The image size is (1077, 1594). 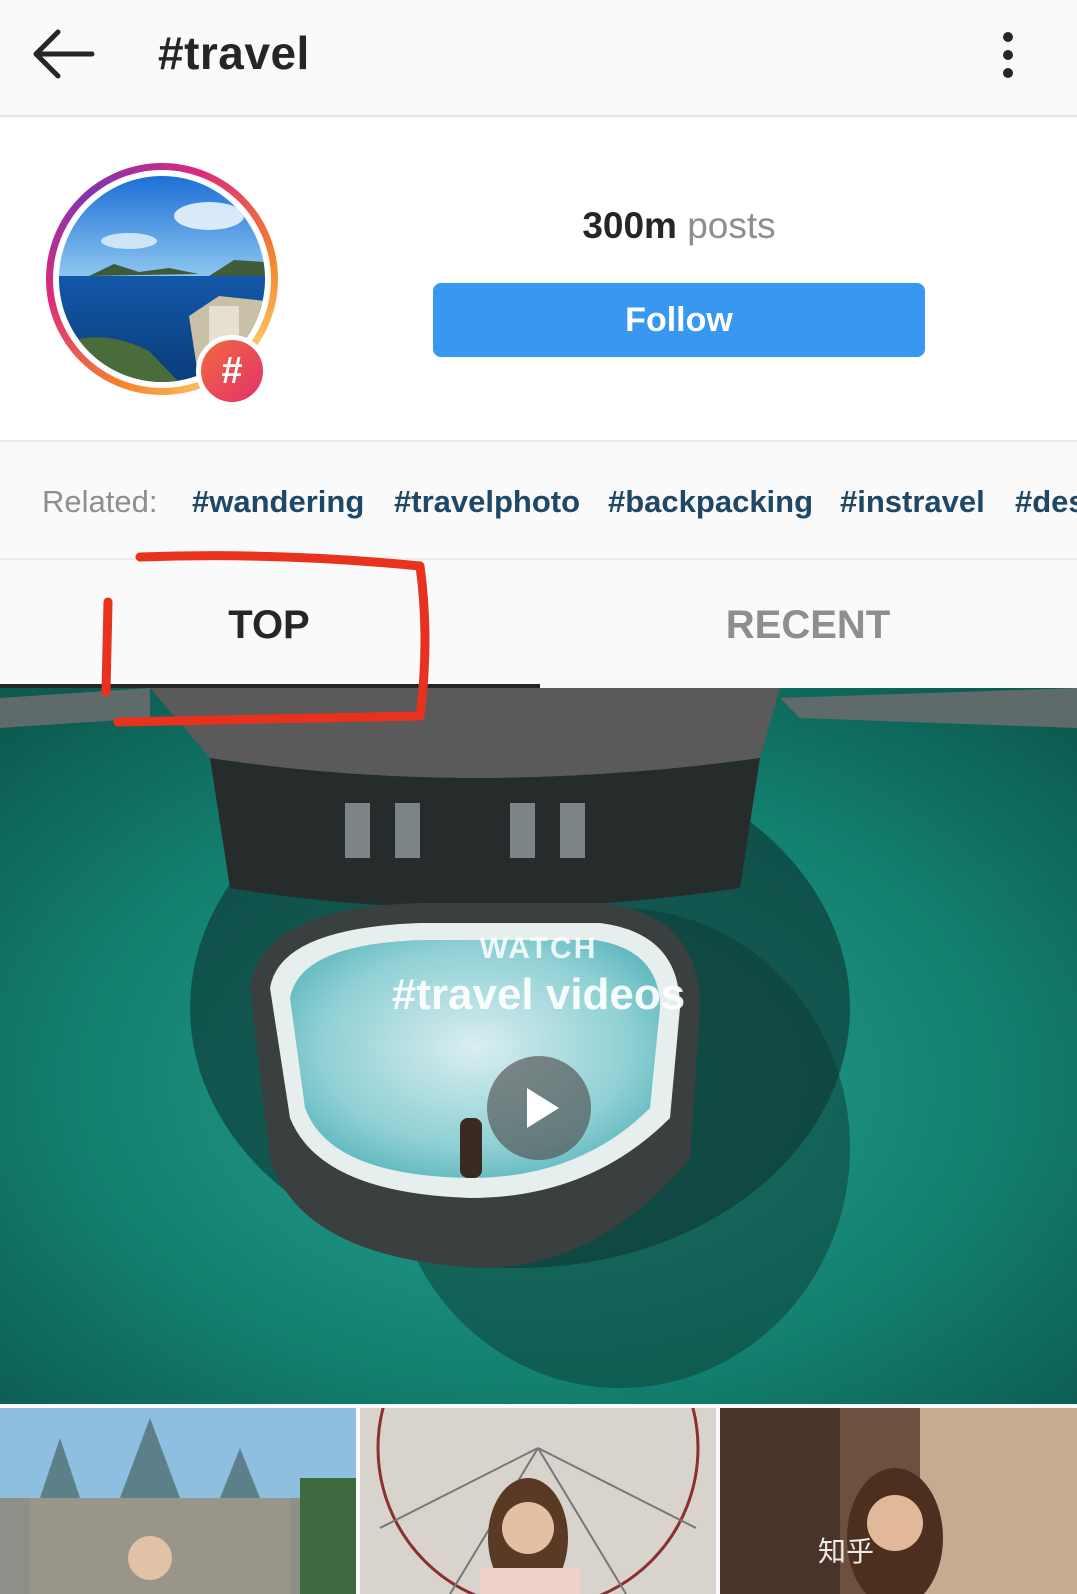 What do you see at coordinates (731, 225) in the screenshot?
I see `post-count-label: posts` at bounding box center [731, 225].